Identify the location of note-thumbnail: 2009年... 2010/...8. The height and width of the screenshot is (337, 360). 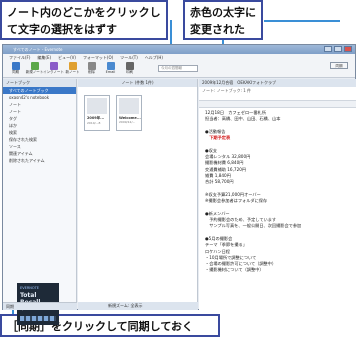
(97, 113).